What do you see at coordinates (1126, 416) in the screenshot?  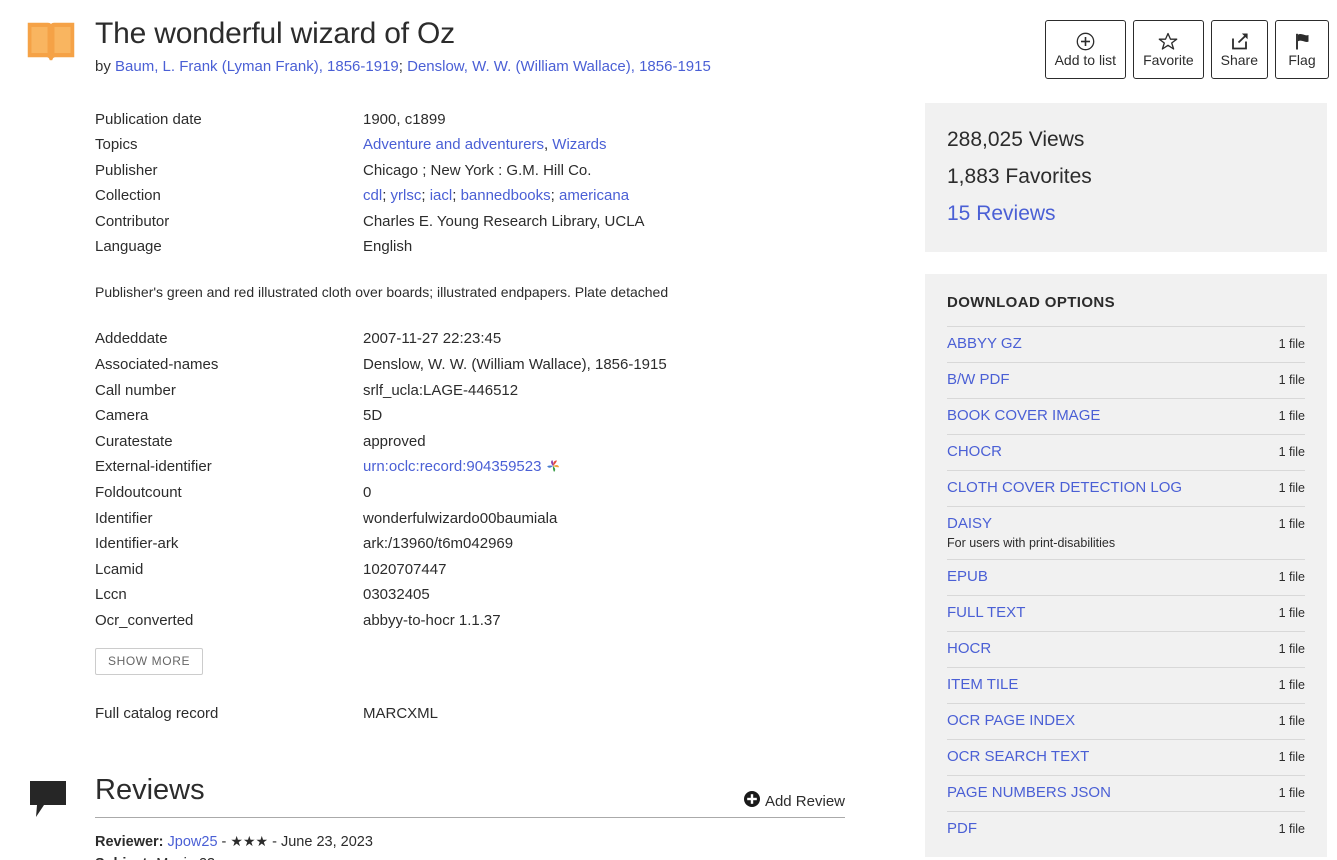 I see `download-option-book-cover-image: BOOK COVER IMAGE 1 file` at bounding box center [1126, 416].